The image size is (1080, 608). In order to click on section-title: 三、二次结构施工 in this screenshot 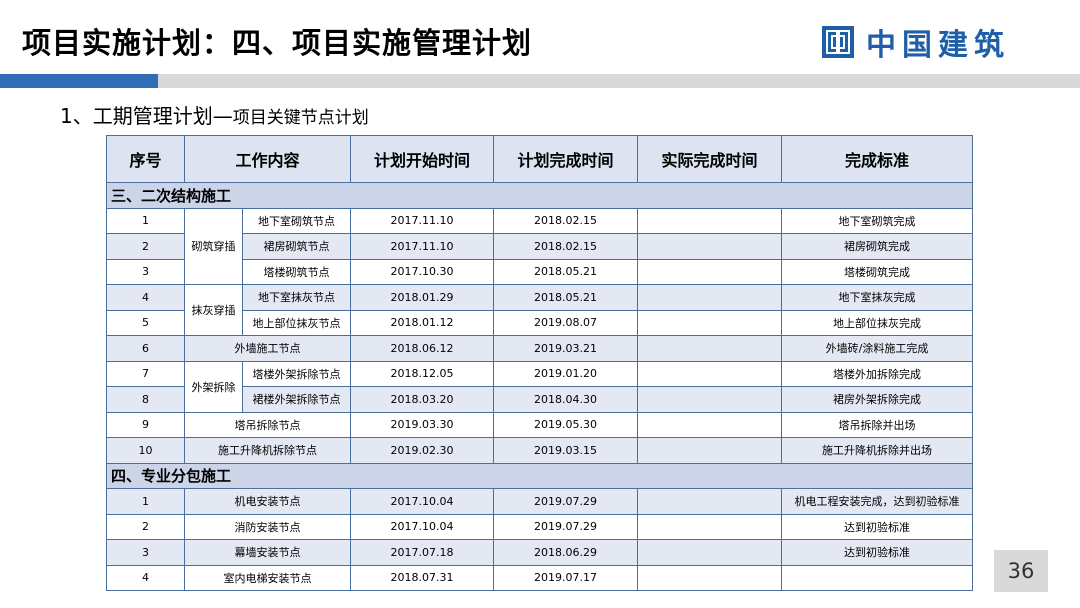, I will do `click(539, 195)`.